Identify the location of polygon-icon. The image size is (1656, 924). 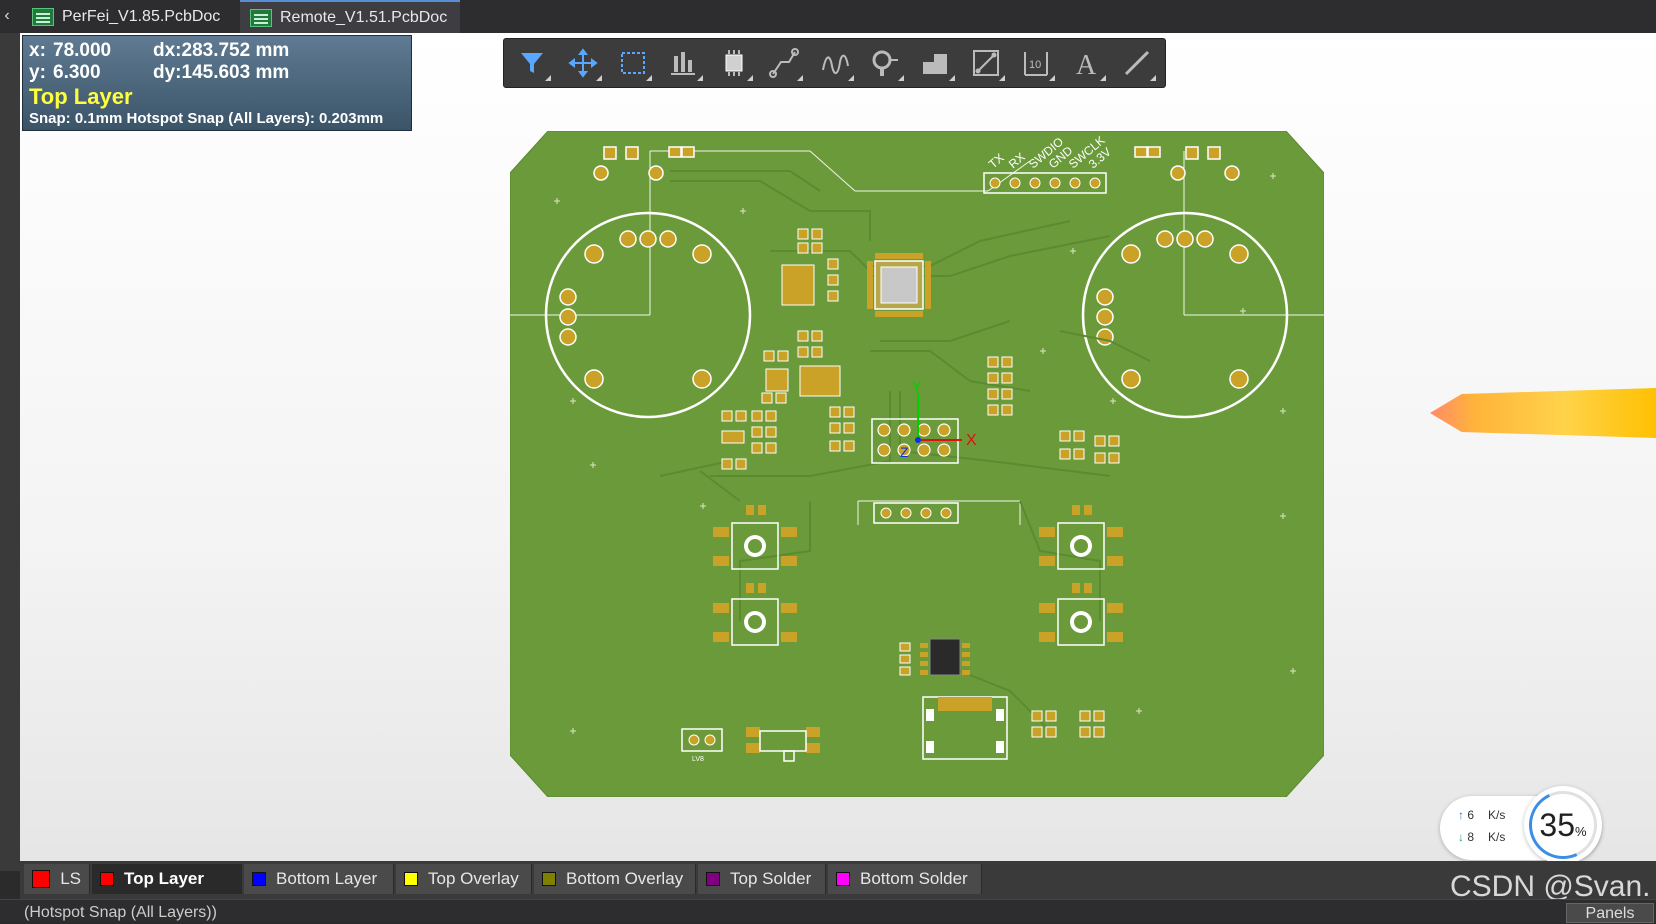
(935, 64).